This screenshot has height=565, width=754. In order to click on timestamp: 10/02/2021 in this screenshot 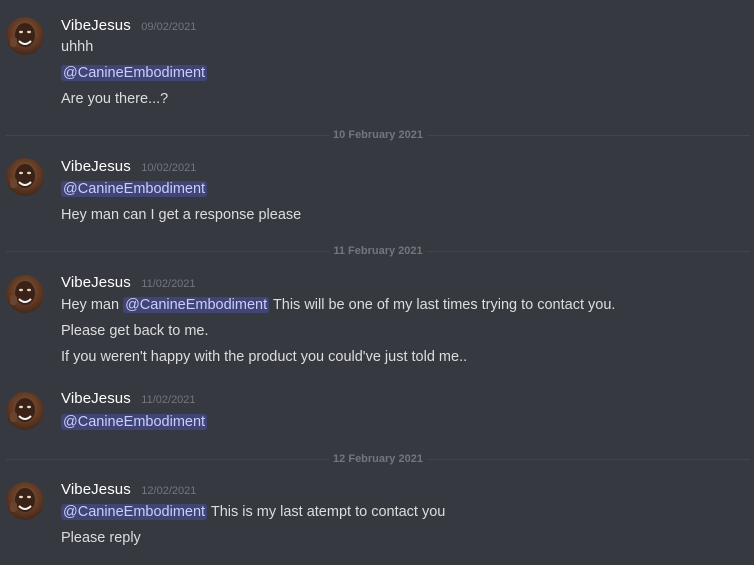, I will do `click(169, 168)`.